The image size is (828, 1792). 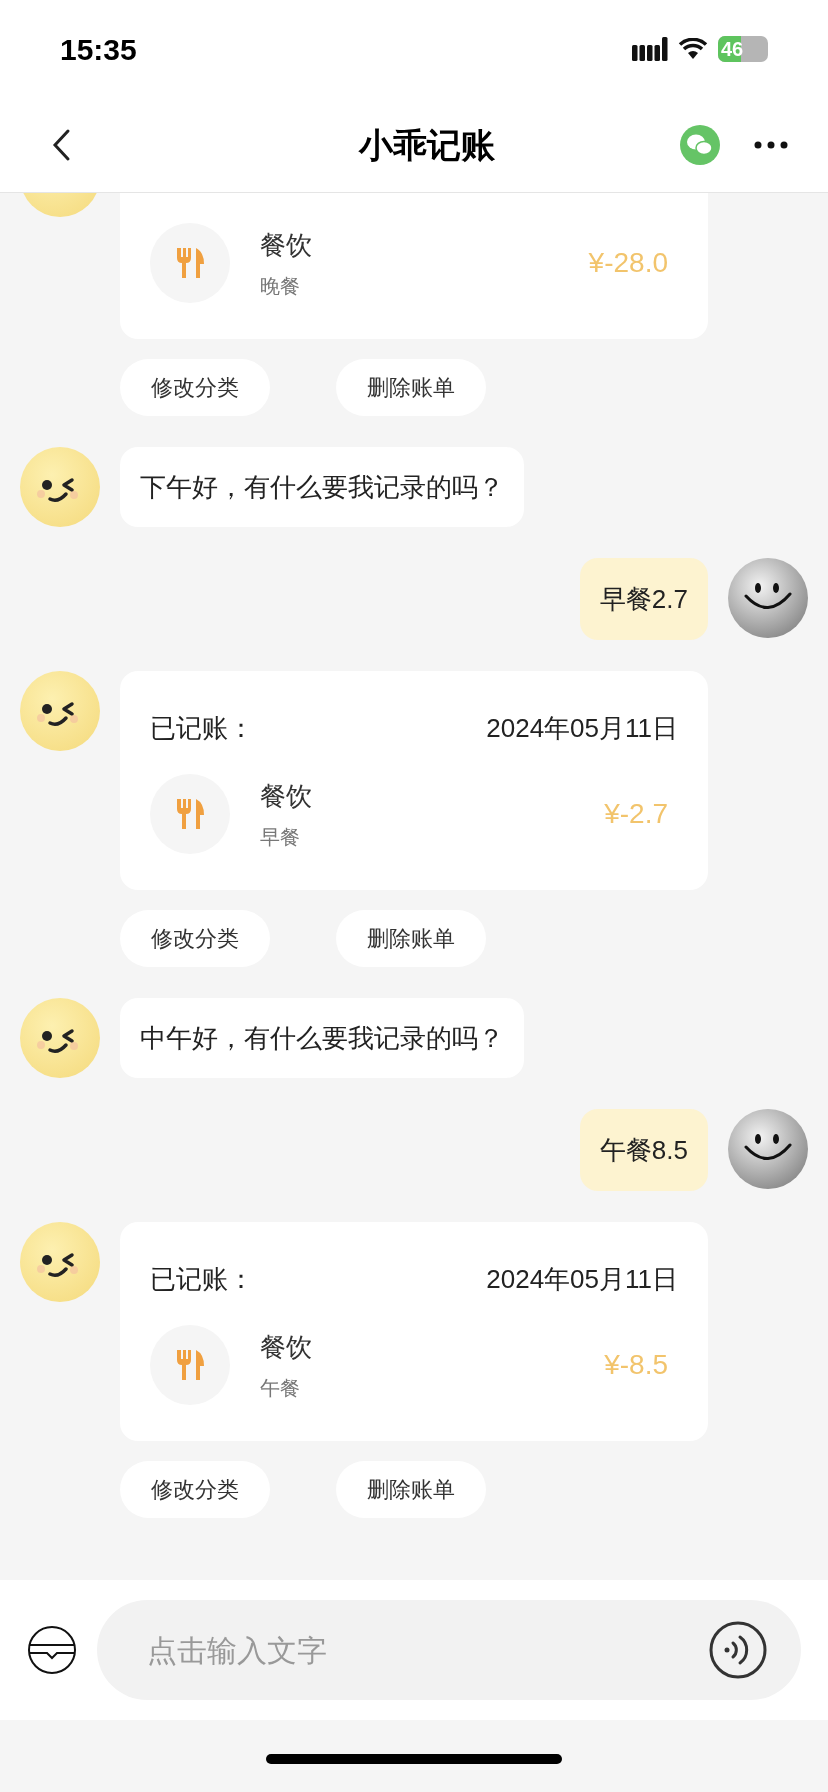 I want to click on record-amount: ¥-8.5, so click(x=636, y=1365).